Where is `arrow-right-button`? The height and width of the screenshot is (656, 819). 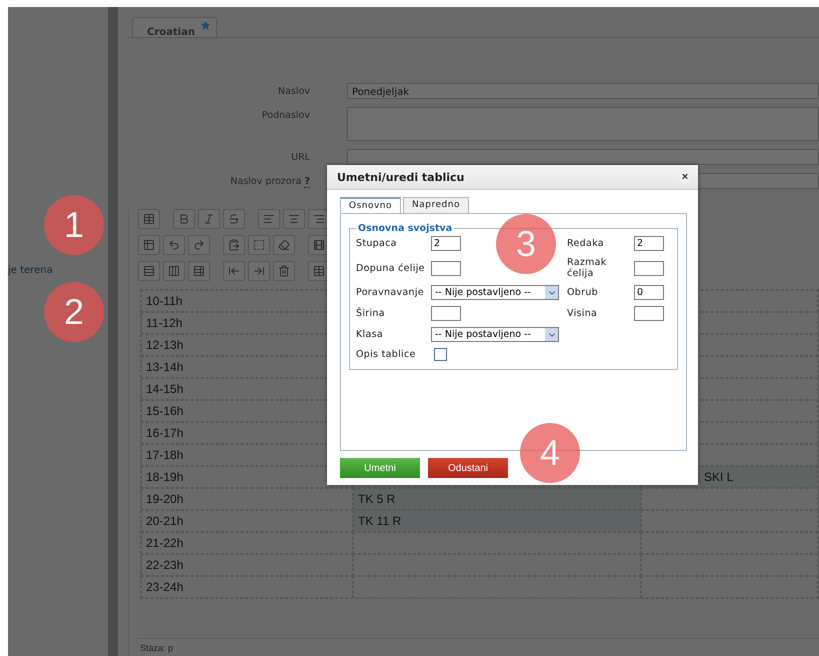 arrow-right-button is located at coordinates (259, 271).